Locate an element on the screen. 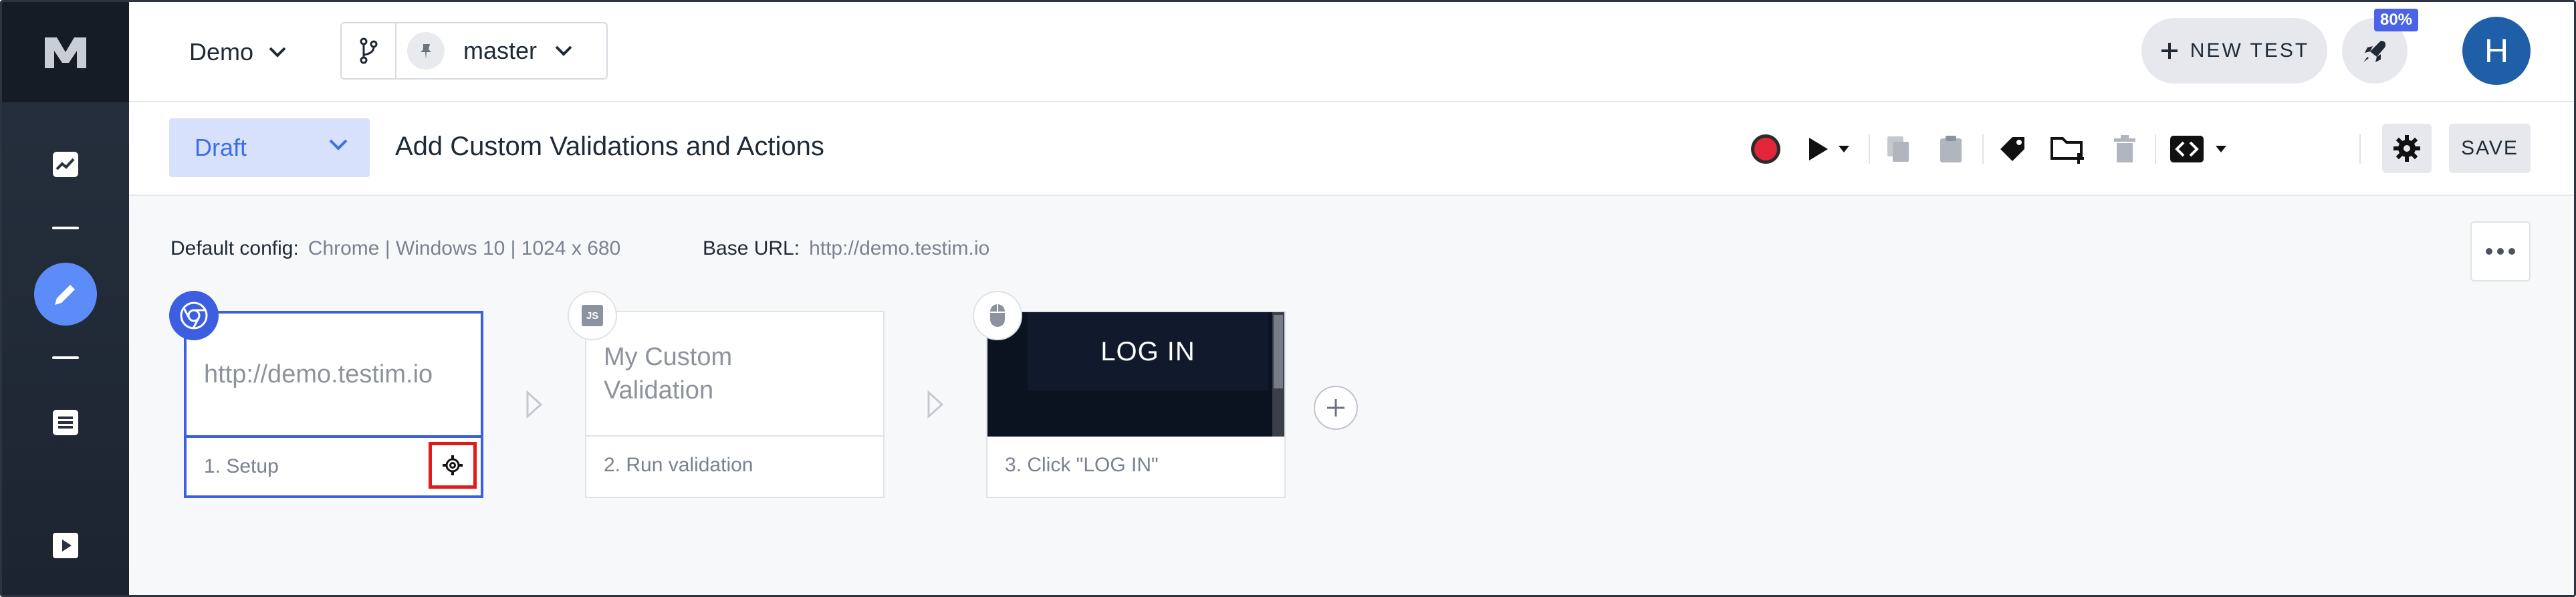 The height and width of the screenshot is (597, 2576). test-toolbar: Draft Add Custom Validations and Actions is located at coordinates (1351, 149).